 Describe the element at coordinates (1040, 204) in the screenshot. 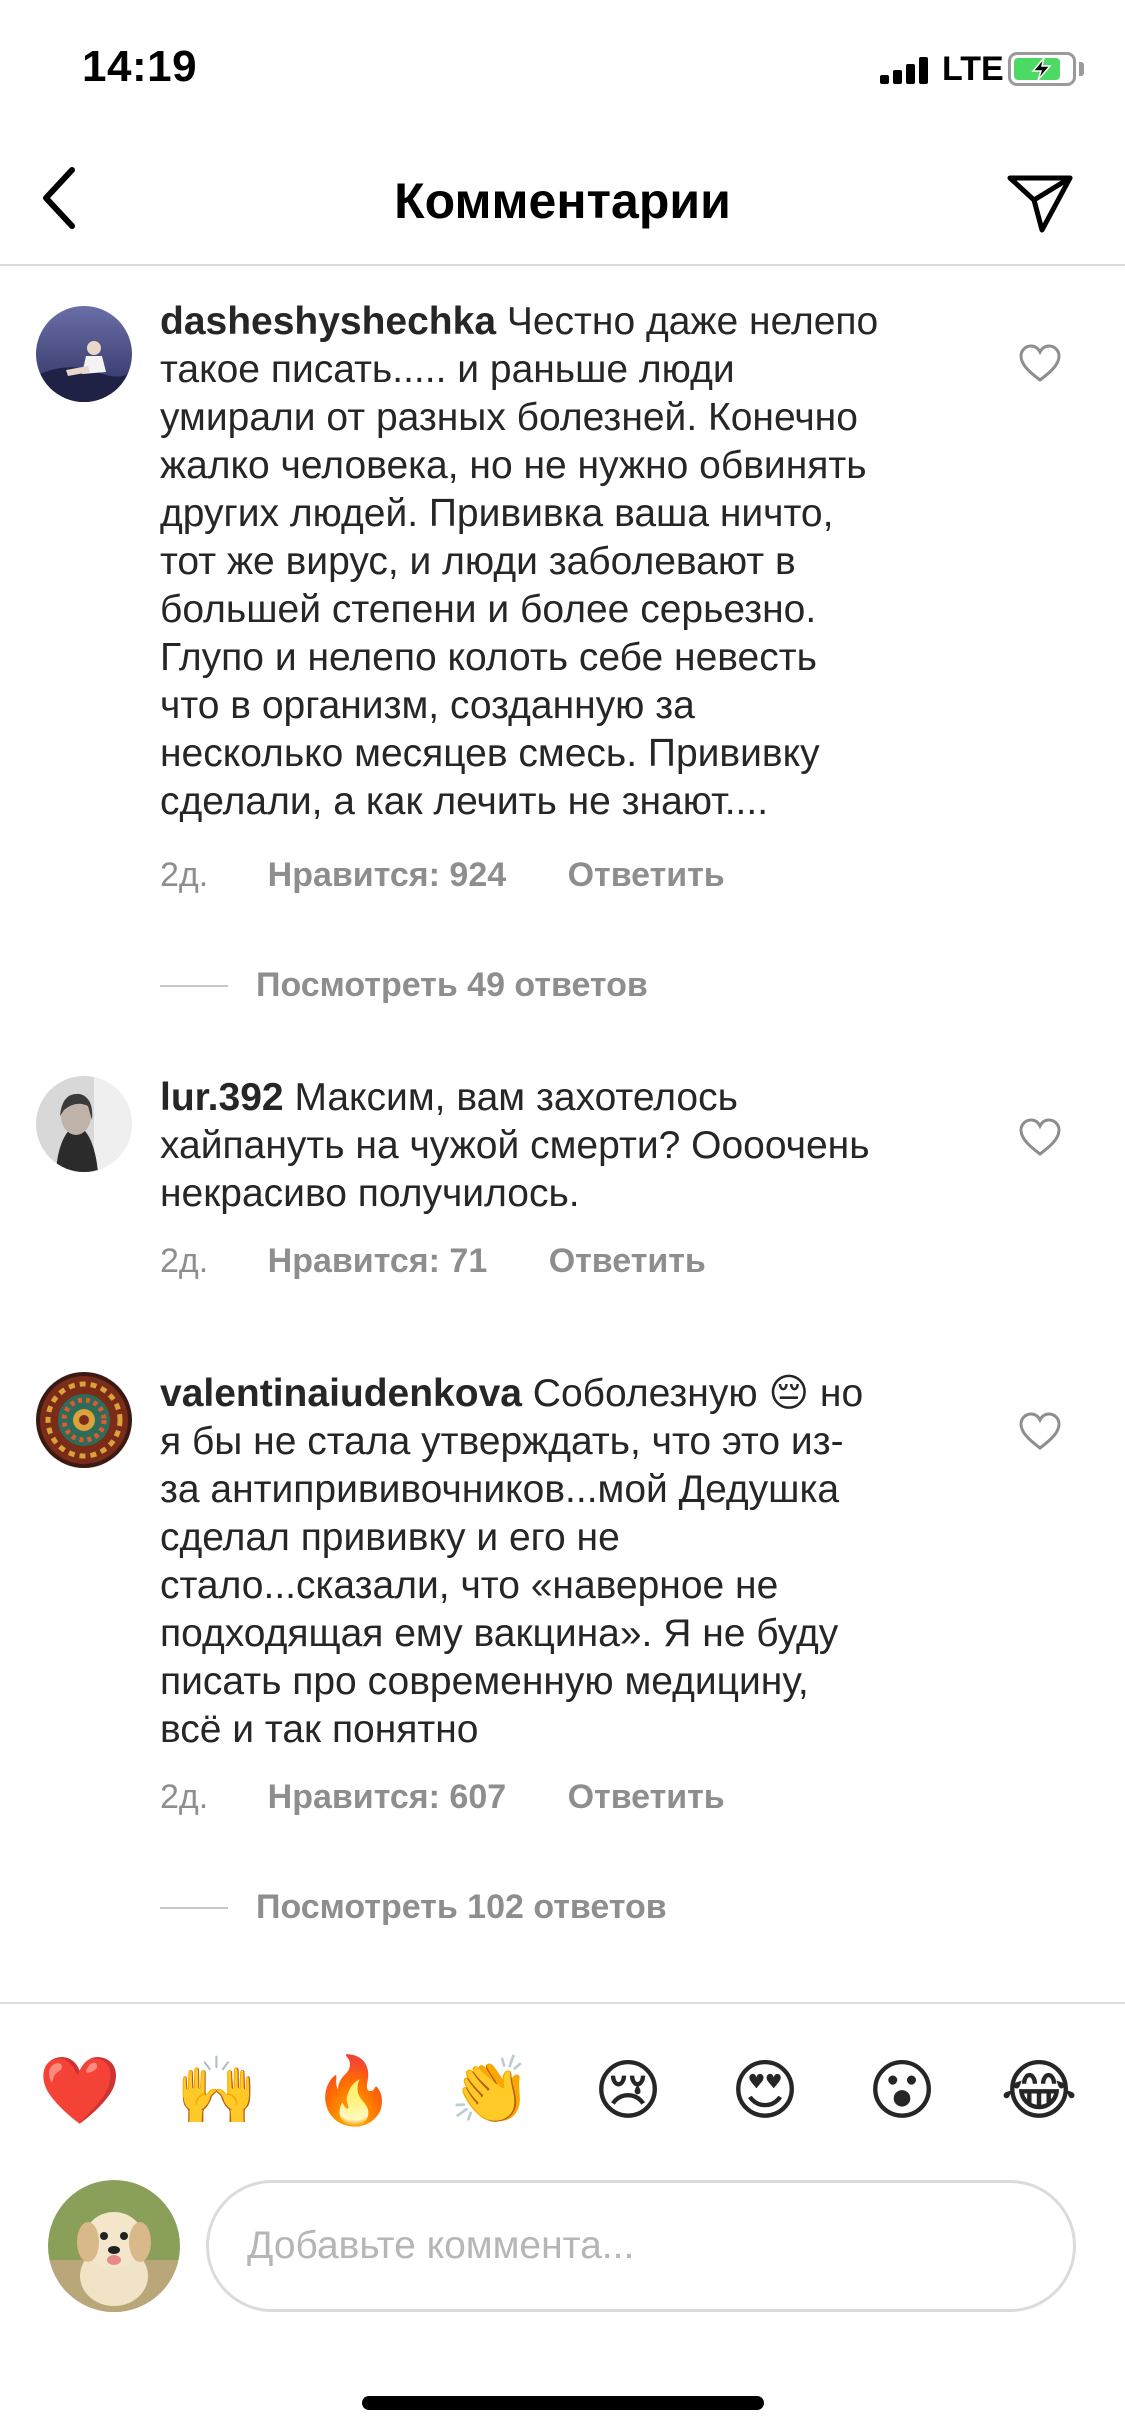

I see `paper-plane-icon` at that location.